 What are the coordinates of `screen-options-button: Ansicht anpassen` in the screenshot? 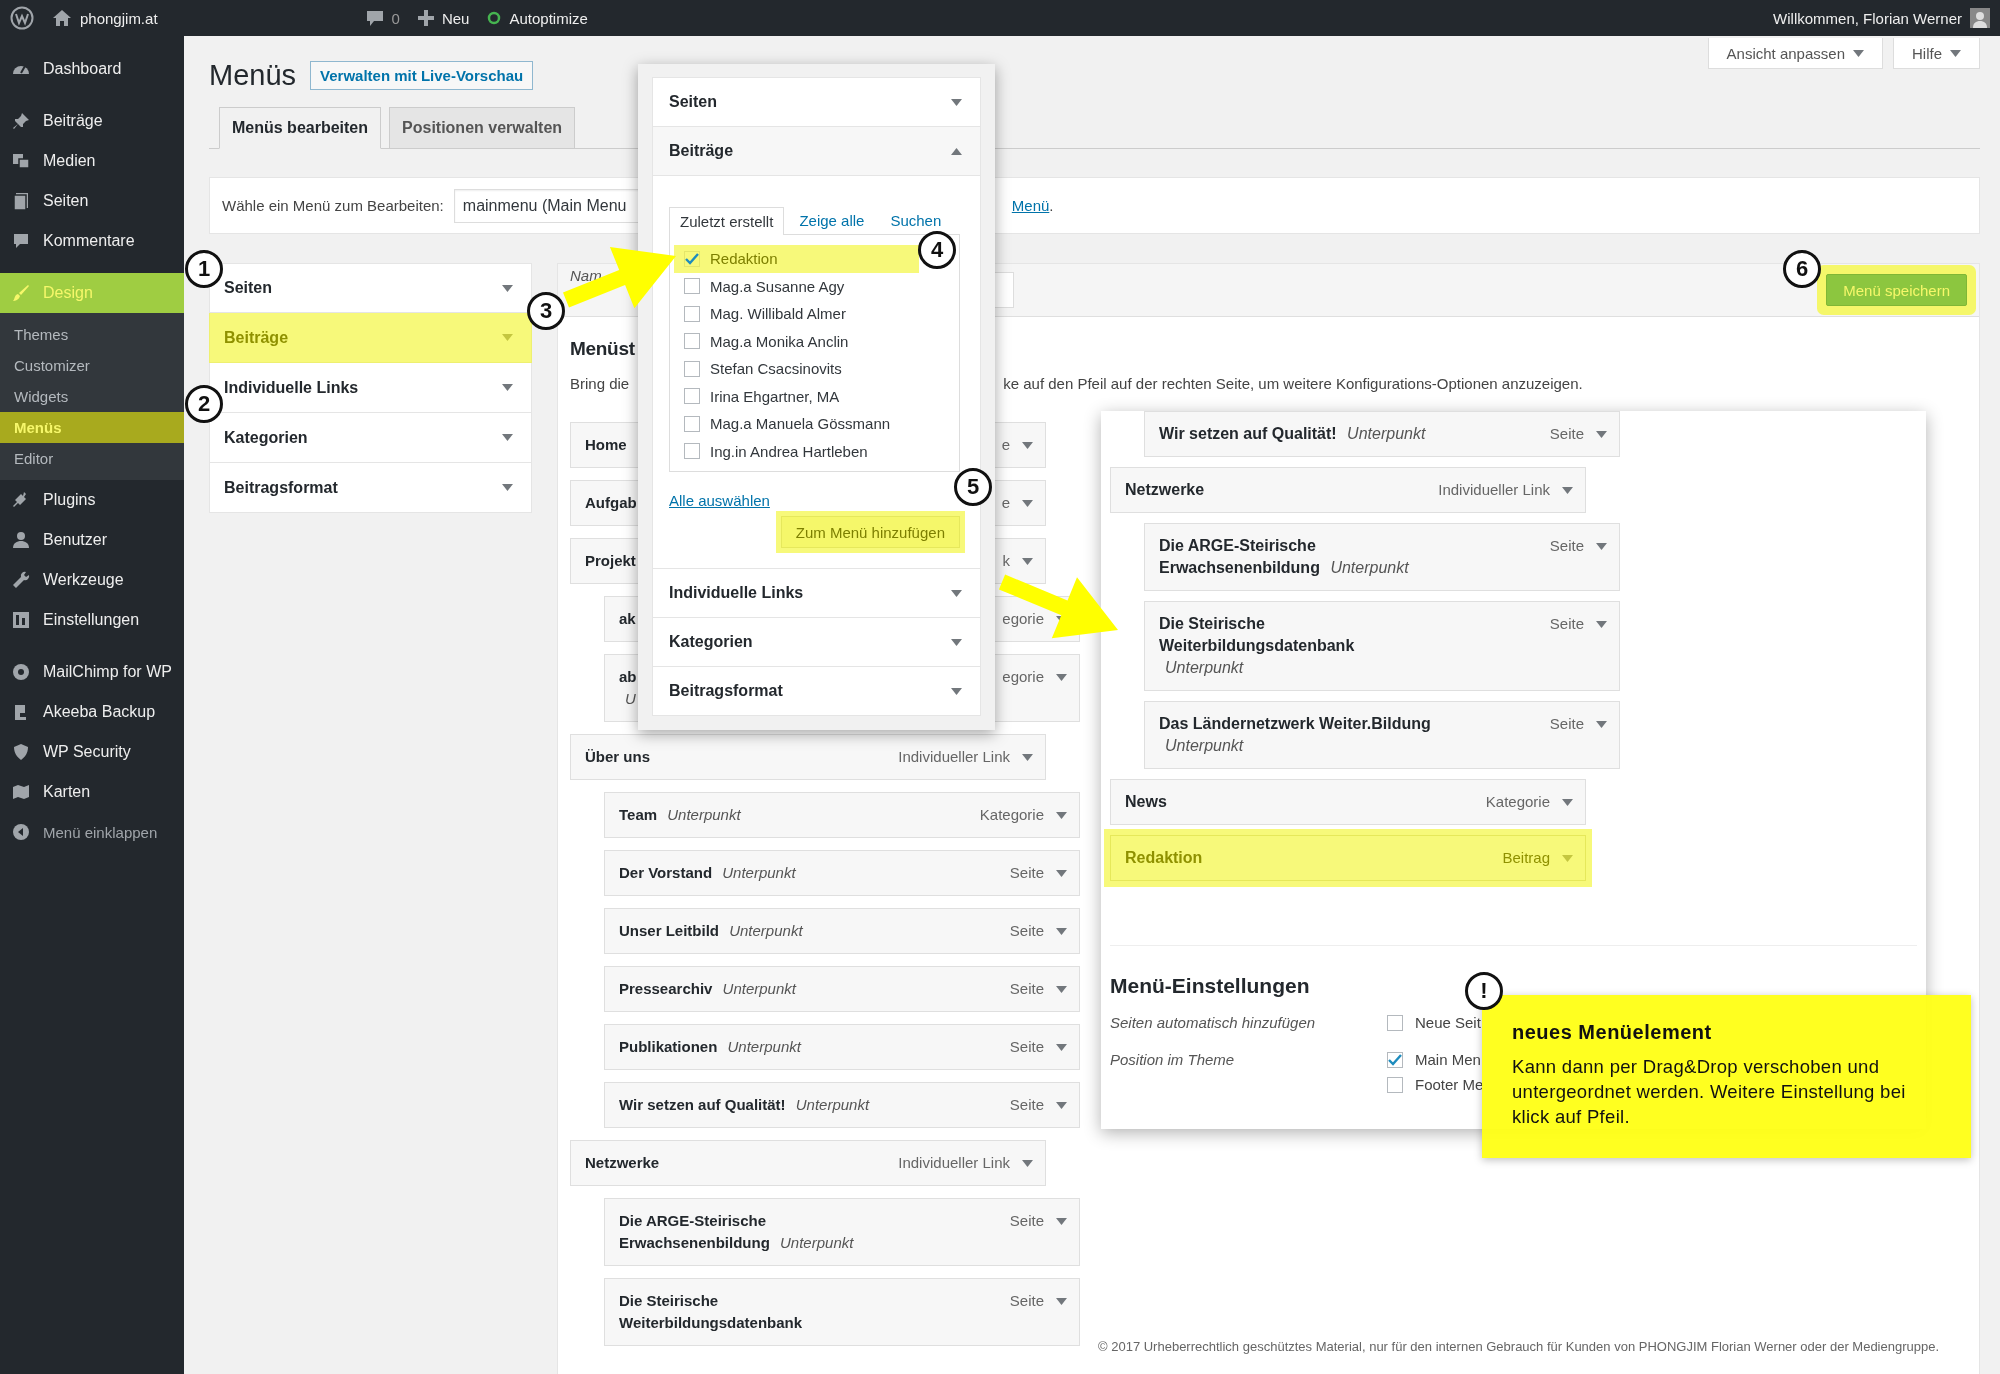 It's located at (1795, 53).